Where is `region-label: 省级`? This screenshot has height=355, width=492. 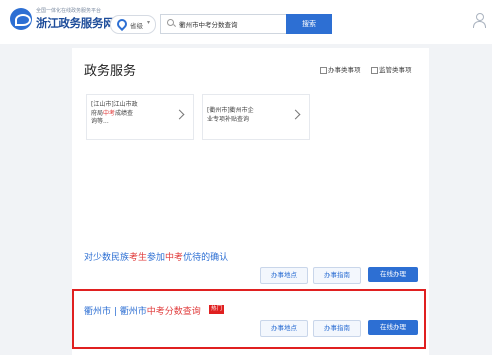
region-label: 省级 is located at coordinates (136, 26).